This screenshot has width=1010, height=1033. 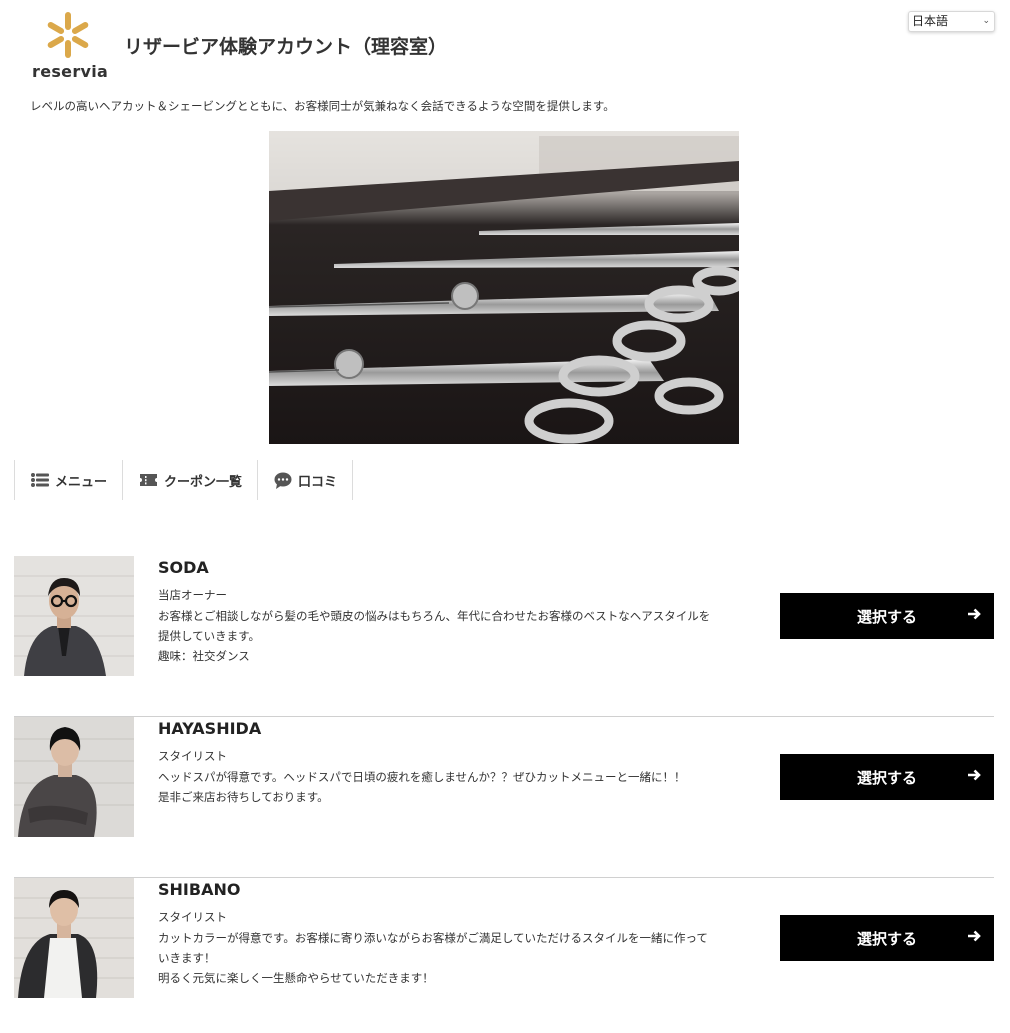 I want to click on hero-image-scissors, so click(x=504, y=287).